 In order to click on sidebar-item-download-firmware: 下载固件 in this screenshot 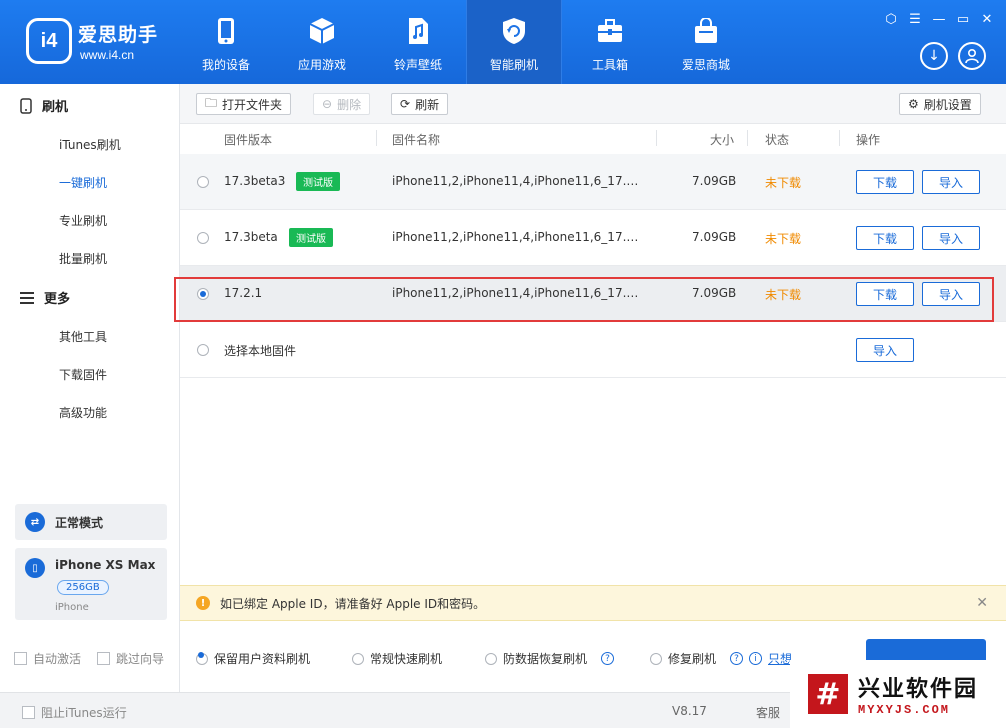, I will do `click(83, 374)`.